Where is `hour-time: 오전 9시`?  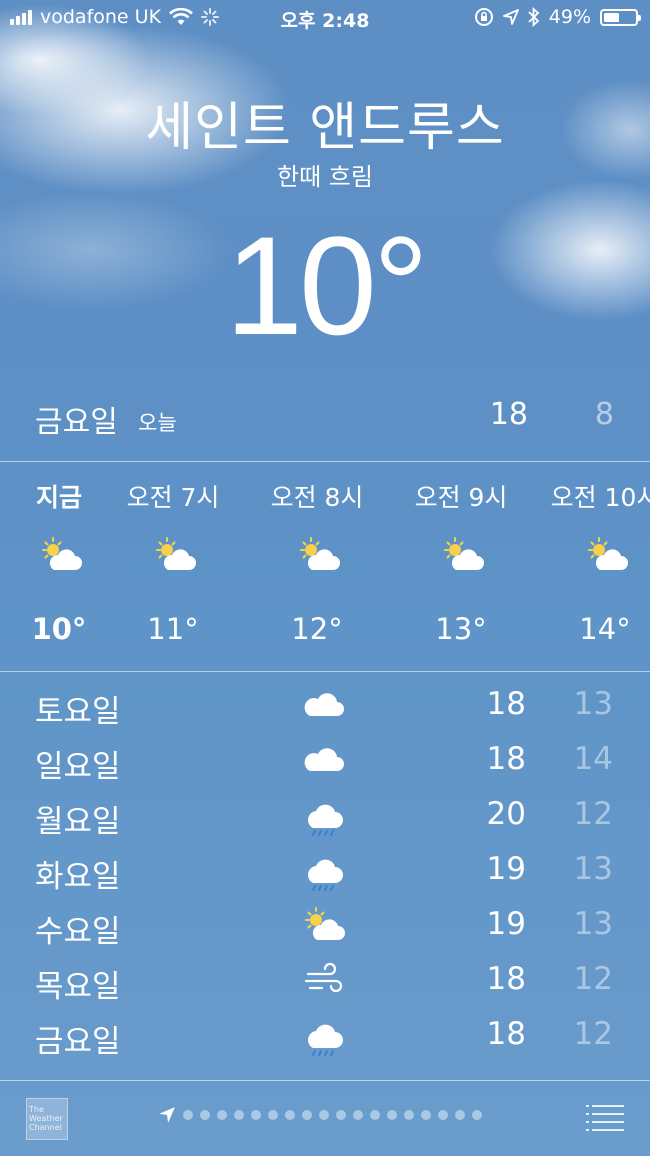 hour-time: 오전 9시 is located at coordinates (461, 497).